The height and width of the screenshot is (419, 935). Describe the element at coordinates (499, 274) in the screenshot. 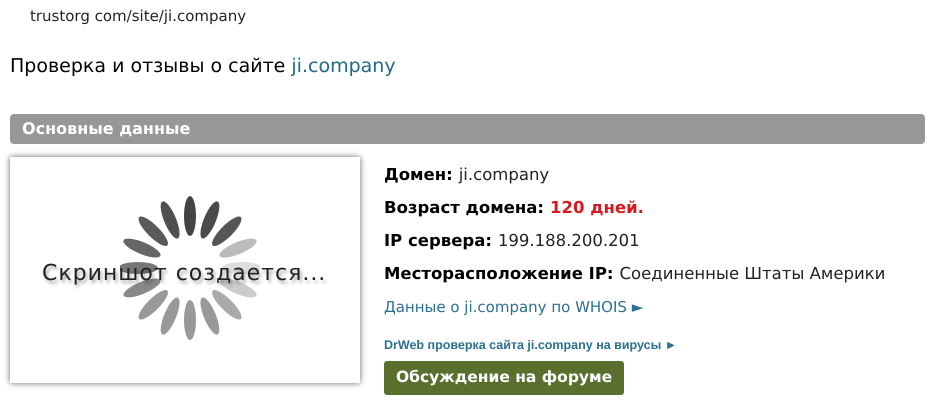

I see `fact-label: Месторасположение IP:` at that location.